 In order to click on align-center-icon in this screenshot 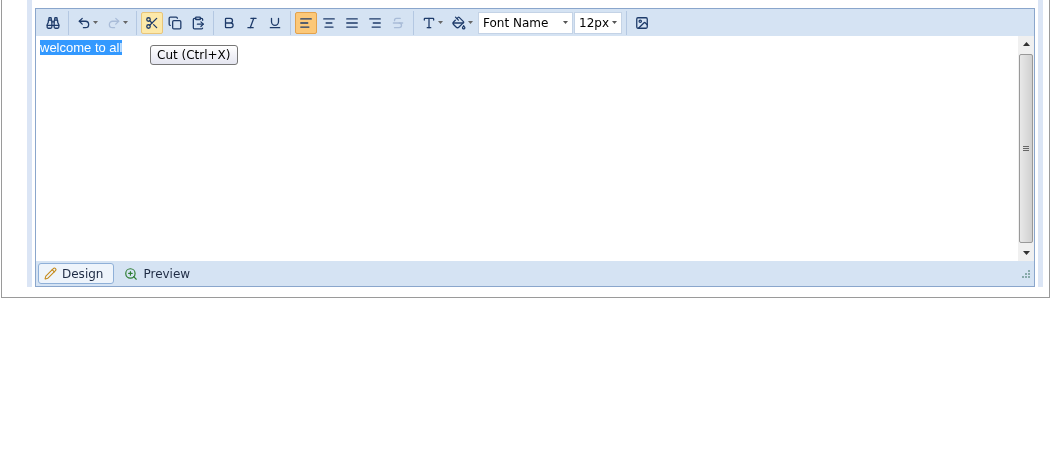, I will do `click(329, 22)`.